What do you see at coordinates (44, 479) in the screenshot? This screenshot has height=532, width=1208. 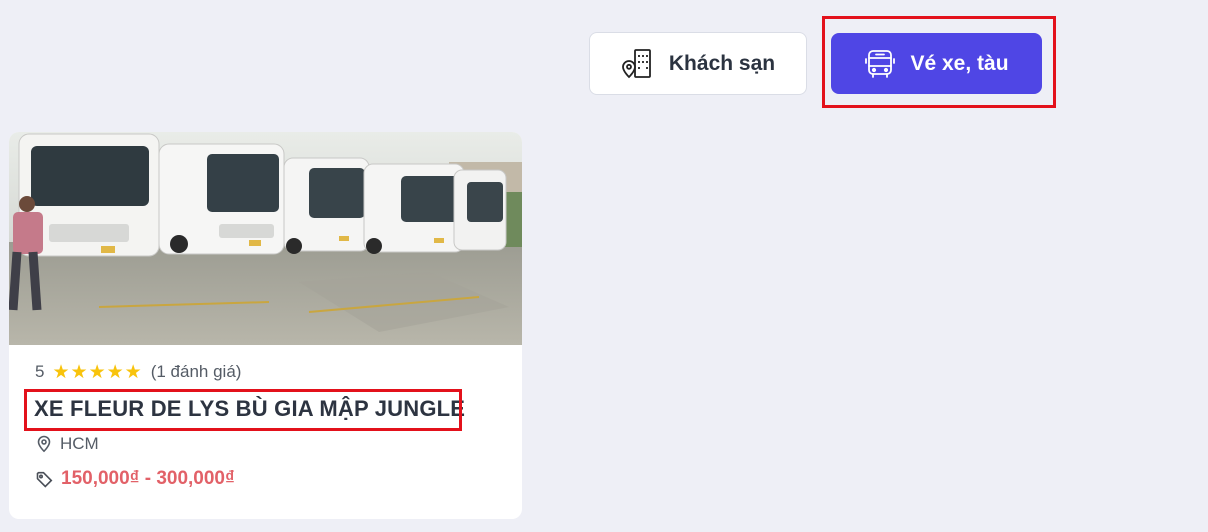 I see `tag-icon` at bounding box center [44, 479].